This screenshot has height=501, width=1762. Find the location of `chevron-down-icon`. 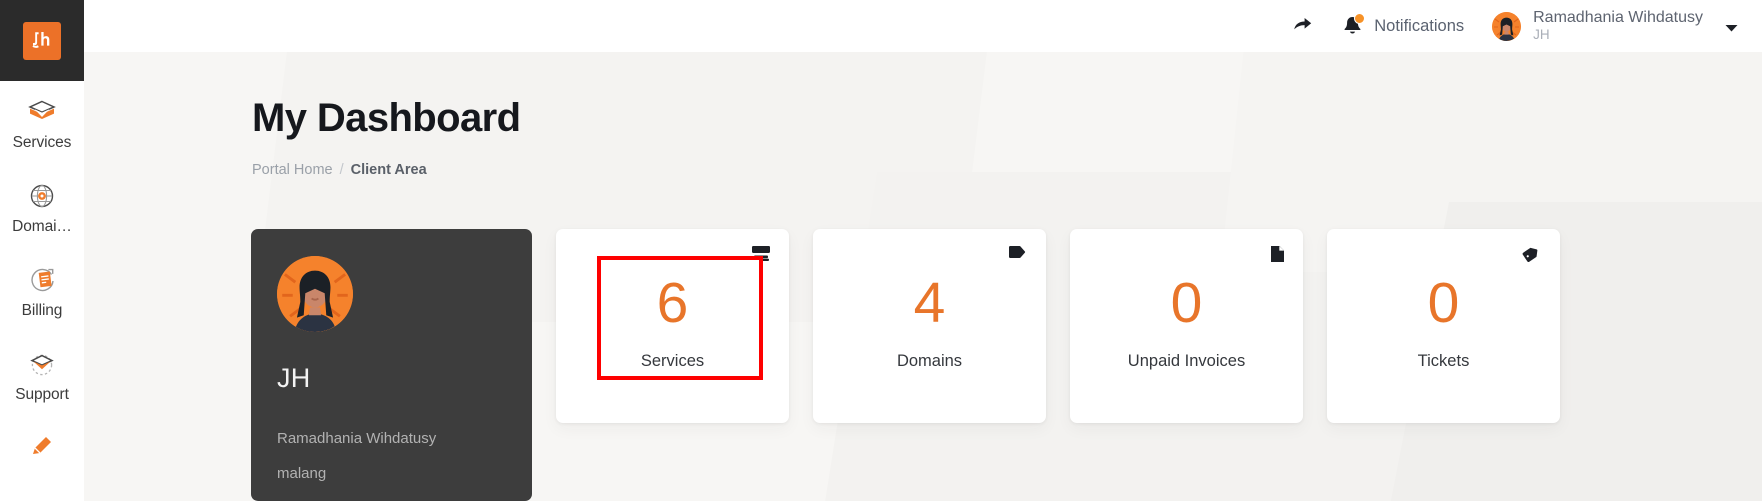

chevron-down-icon is located at coordinates (1731, 28).